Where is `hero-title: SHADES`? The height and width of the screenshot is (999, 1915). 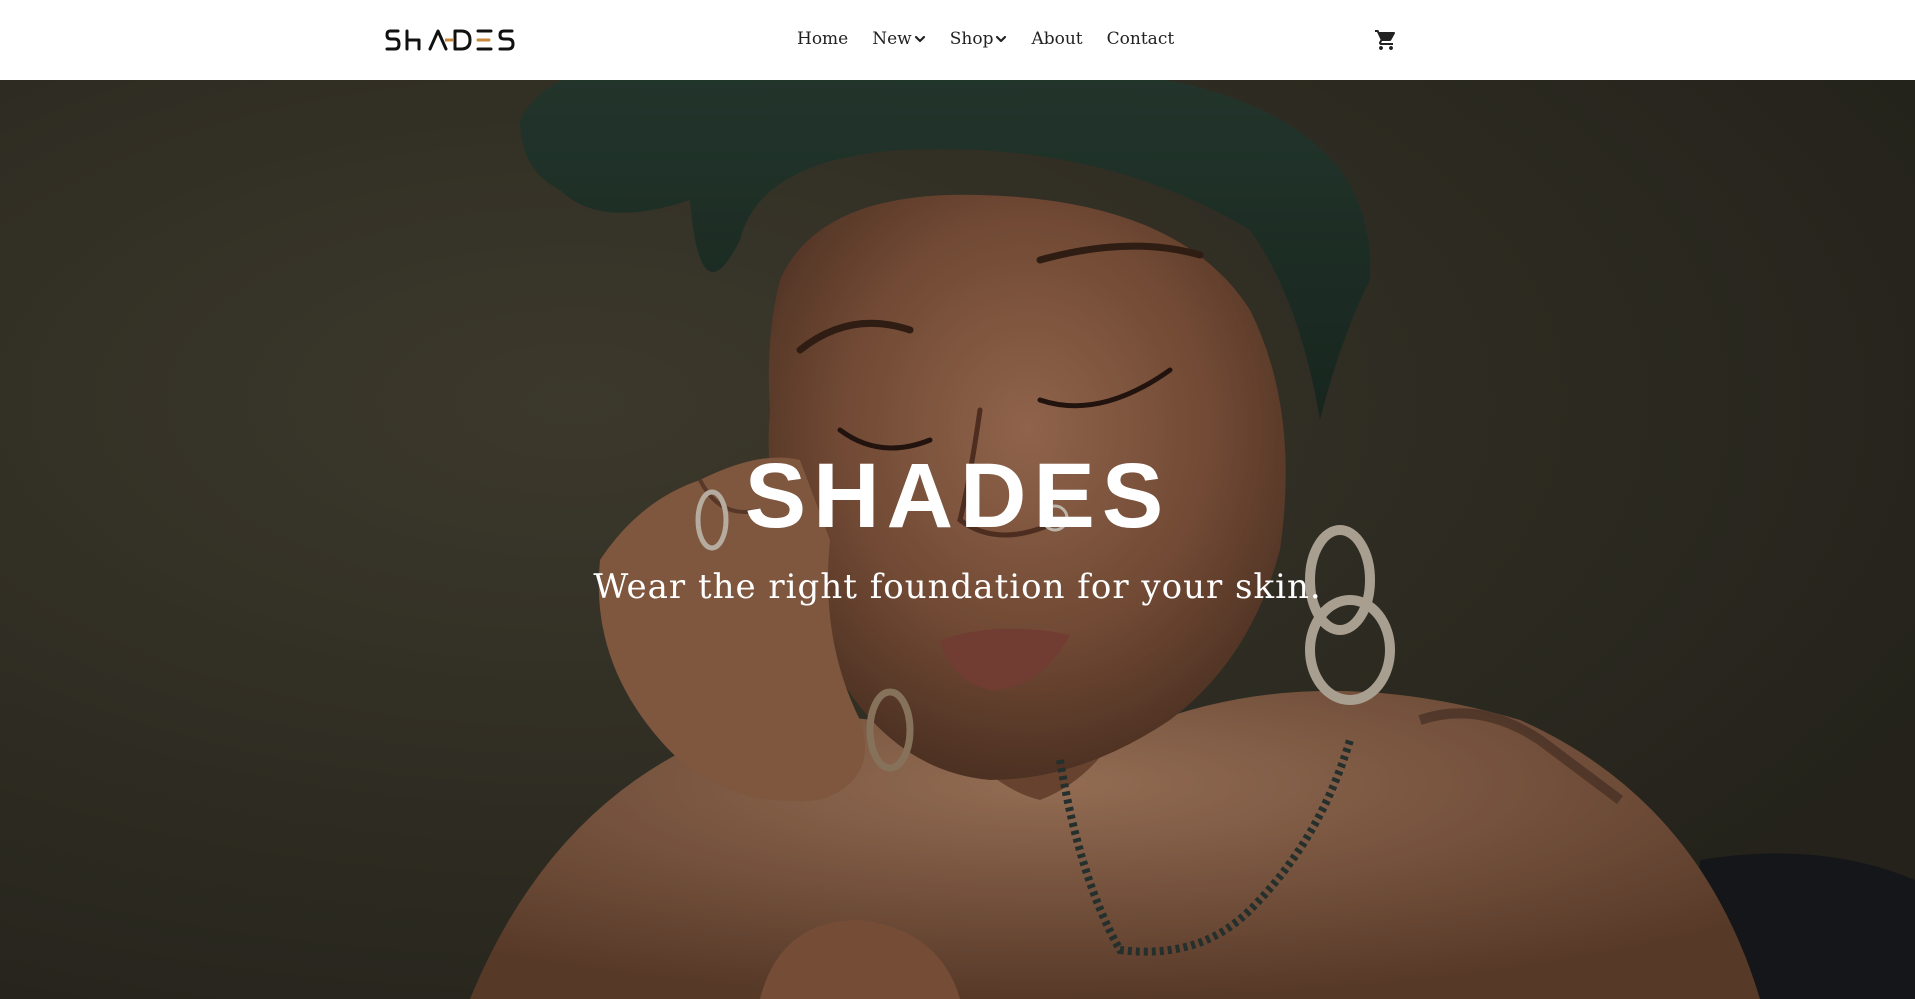 hero-title: SHADES is located at coordinates (957, 496).